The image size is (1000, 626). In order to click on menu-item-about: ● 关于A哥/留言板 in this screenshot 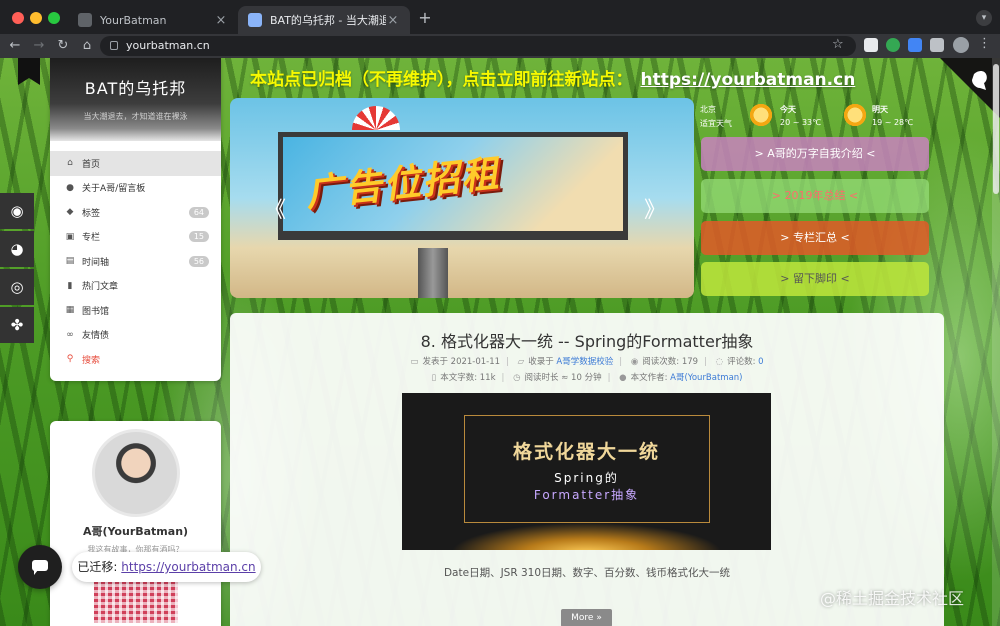, I will do `click(135, 188)`.